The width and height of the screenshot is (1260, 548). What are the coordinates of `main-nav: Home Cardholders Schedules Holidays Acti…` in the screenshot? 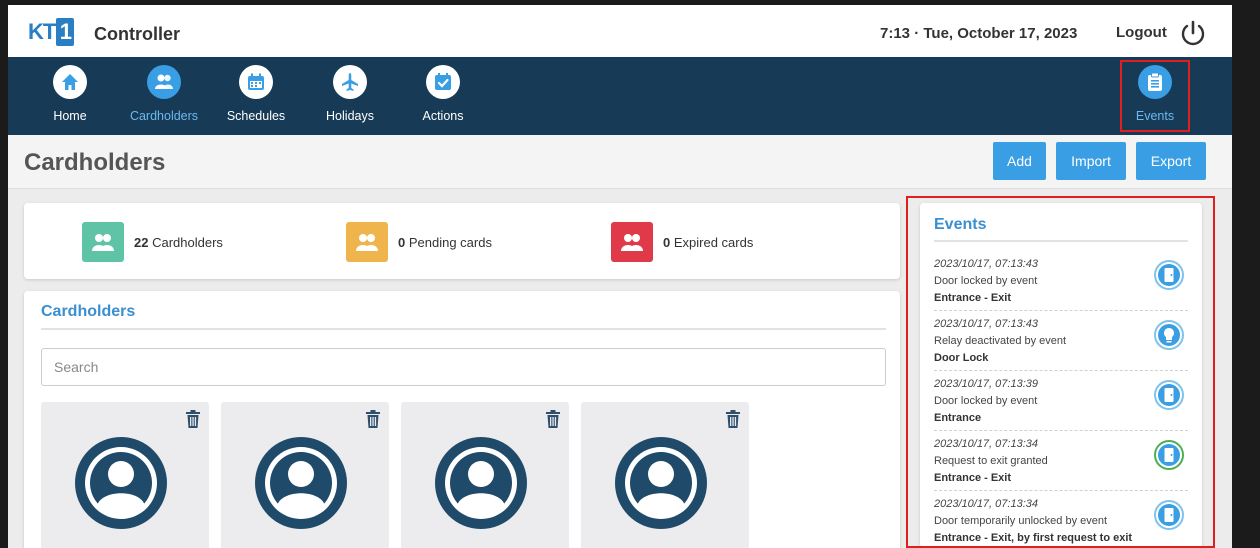 It's located at (620, 96).